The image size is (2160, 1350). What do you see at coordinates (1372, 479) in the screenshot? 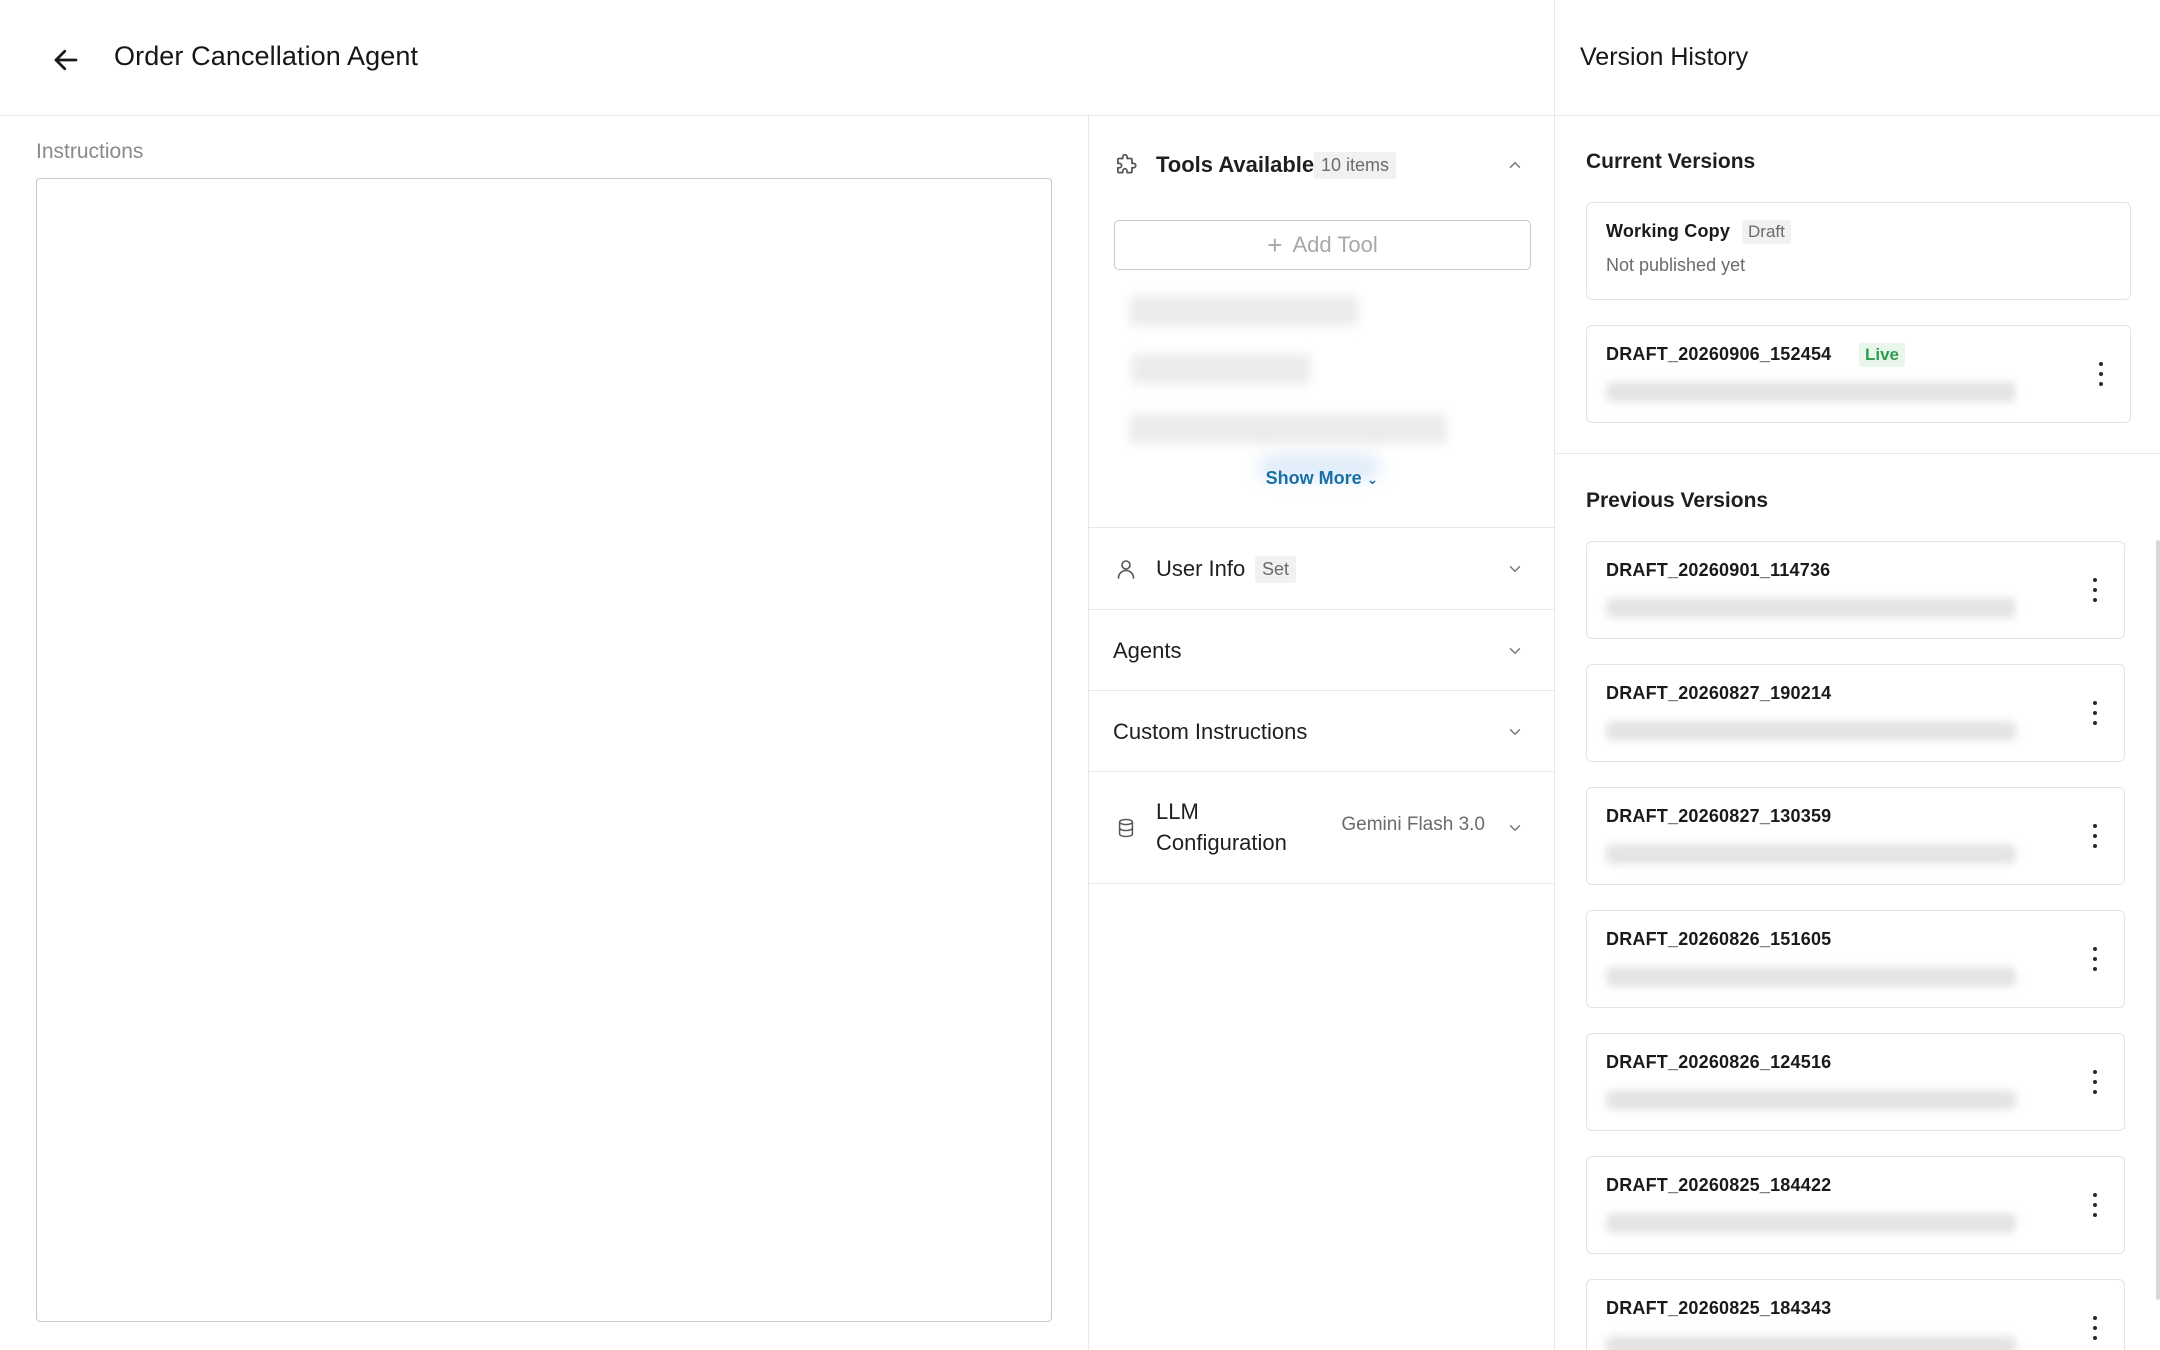
I see `chevron-down-small-icon: ⌄` at bounding box center [1372, 479].